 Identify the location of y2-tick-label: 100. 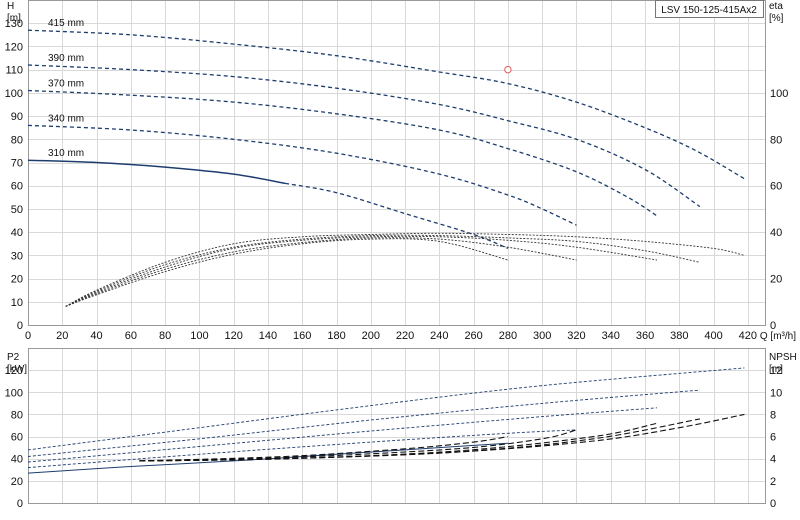
(779, 94).